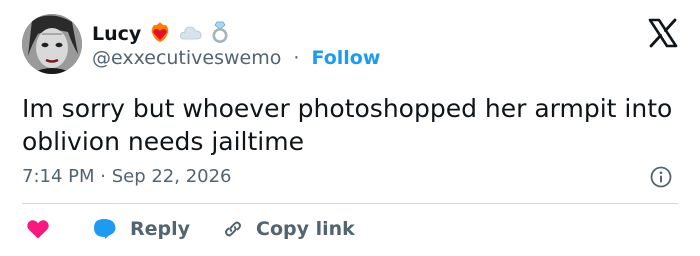 This screenshot has height=256, width=700. I want to click on name-row: Lucy, so click(160, 34).